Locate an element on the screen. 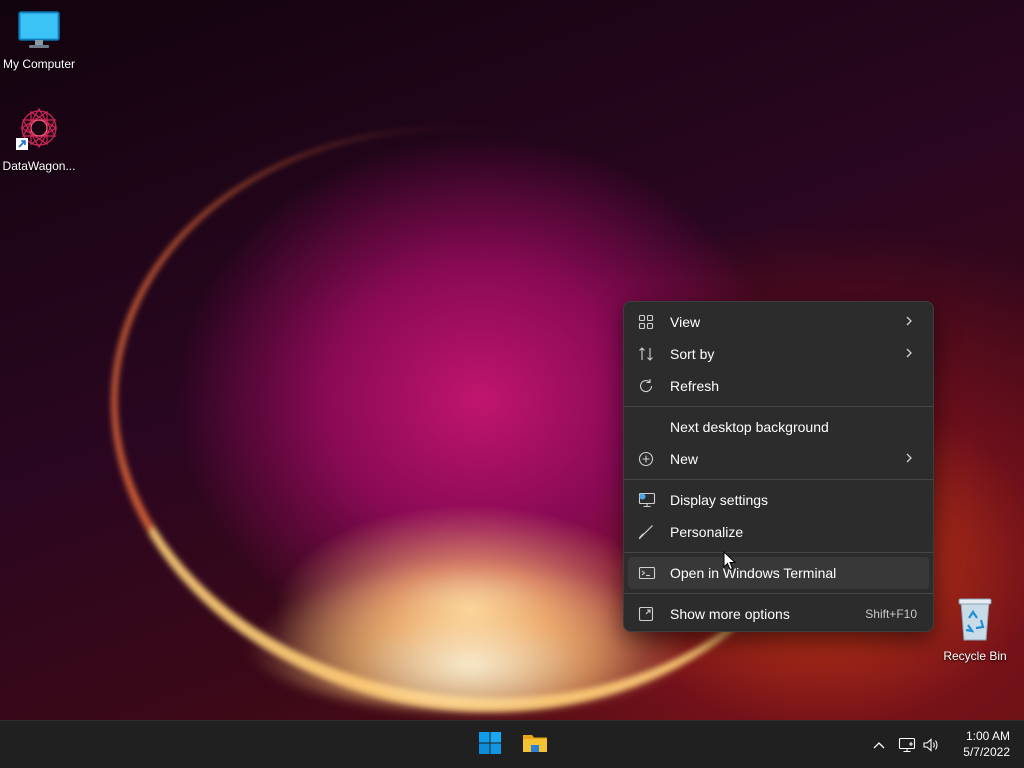 Image resolution: width=1024 pixels, height=768 pixels. taskbar-clock: 1:00 AM 5/7/2022 is located at coordinates (986, 744).